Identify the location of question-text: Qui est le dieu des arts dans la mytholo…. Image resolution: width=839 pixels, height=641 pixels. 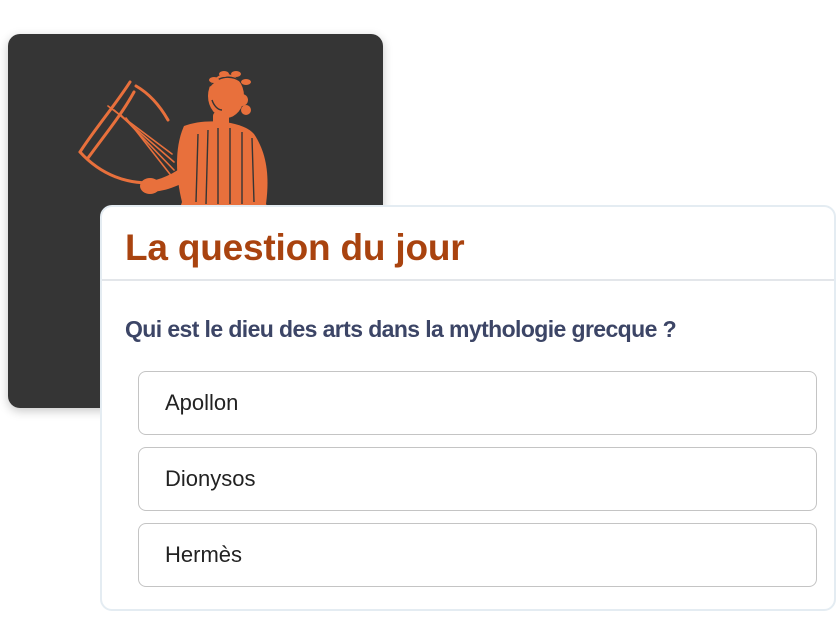
(401, 329).